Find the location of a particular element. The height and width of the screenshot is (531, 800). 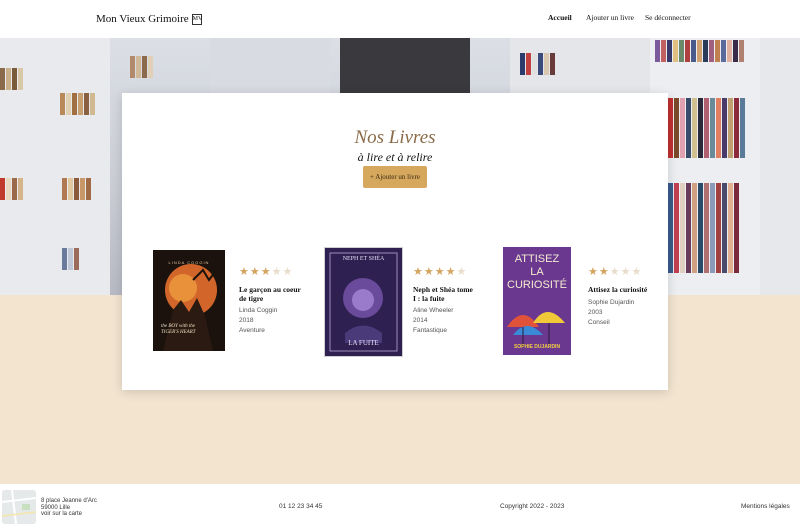

cover-author: SOPHIE DUJARDIN is located at coordinates (537, 347).